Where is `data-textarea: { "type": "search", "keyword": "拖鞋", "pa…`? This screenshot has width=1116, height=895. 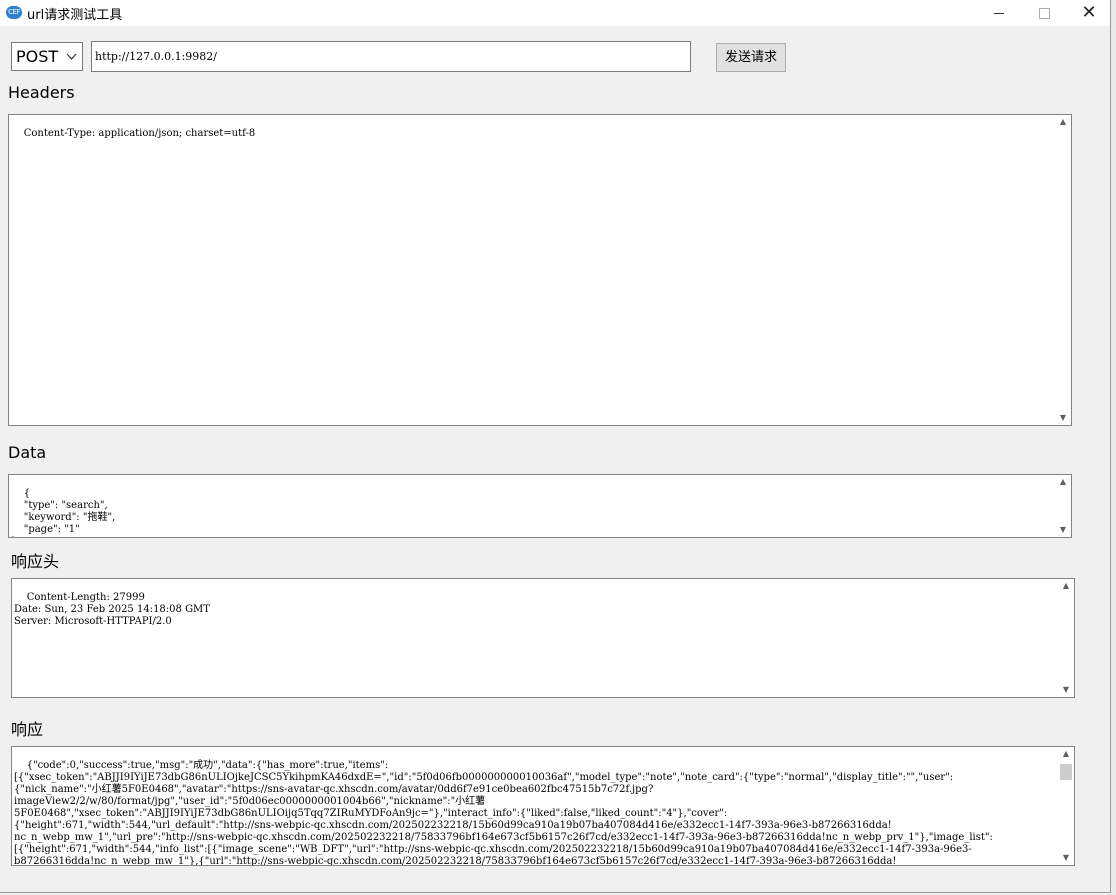 data-textarea: { "type": "search", "keyword": "拖鞋", "pa… is located at coordinates (540, 506).